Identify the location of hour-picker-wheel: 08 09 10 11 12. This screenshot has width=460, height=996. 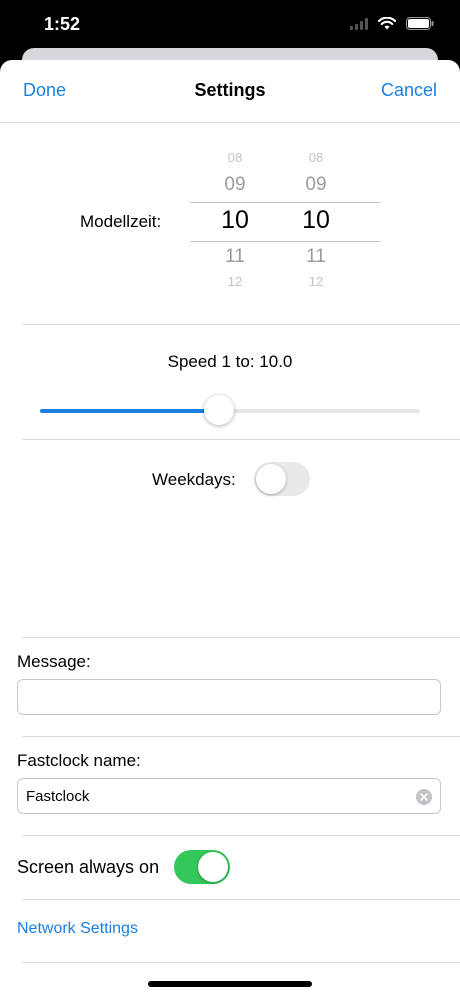
(235, 219).